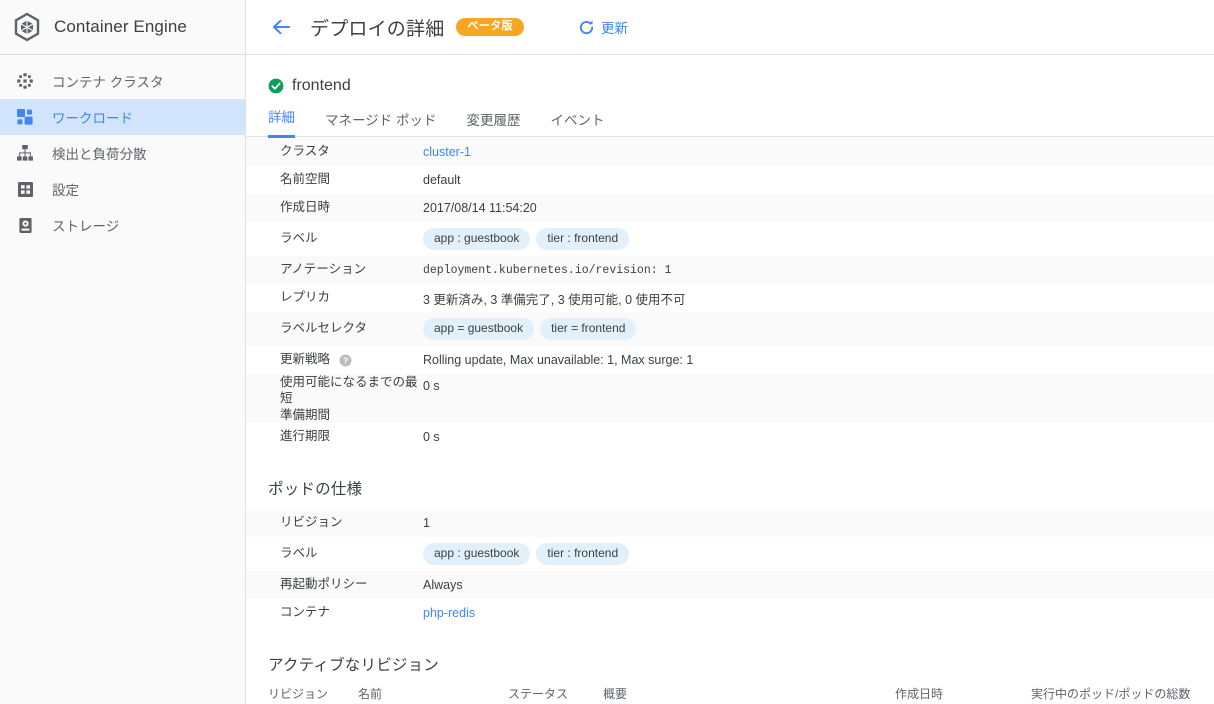 This screenshot has height=704, width=1214. I want to click on pod-spec-title: ポッドの仕様, so click(315, 489).